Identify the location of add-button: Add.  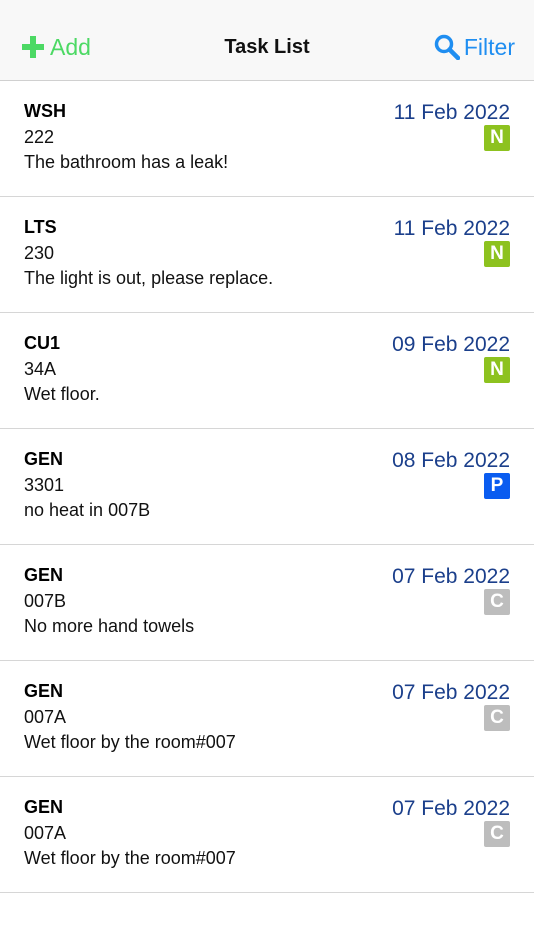
(56, 47).